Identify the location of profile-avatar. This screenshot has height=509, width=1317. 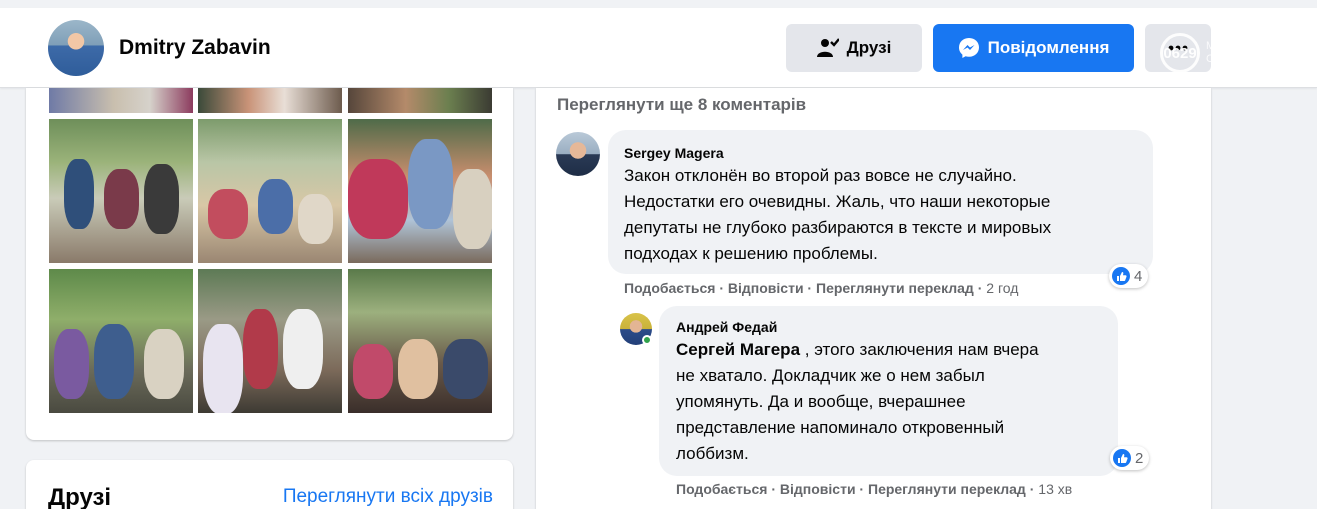
(76, 48).